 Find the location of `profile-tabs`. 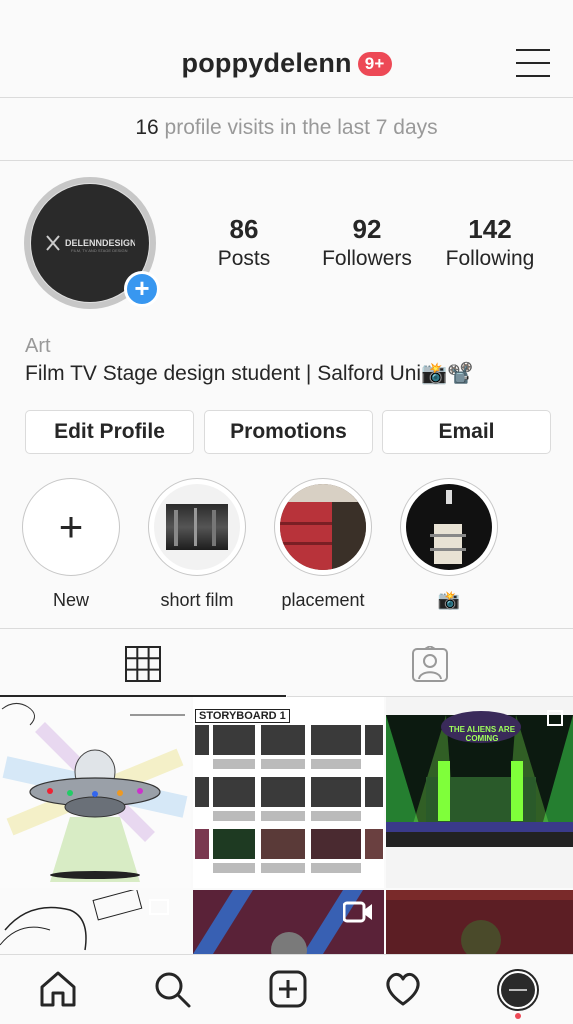

profile-tabs is located at coordinates (286, 662).